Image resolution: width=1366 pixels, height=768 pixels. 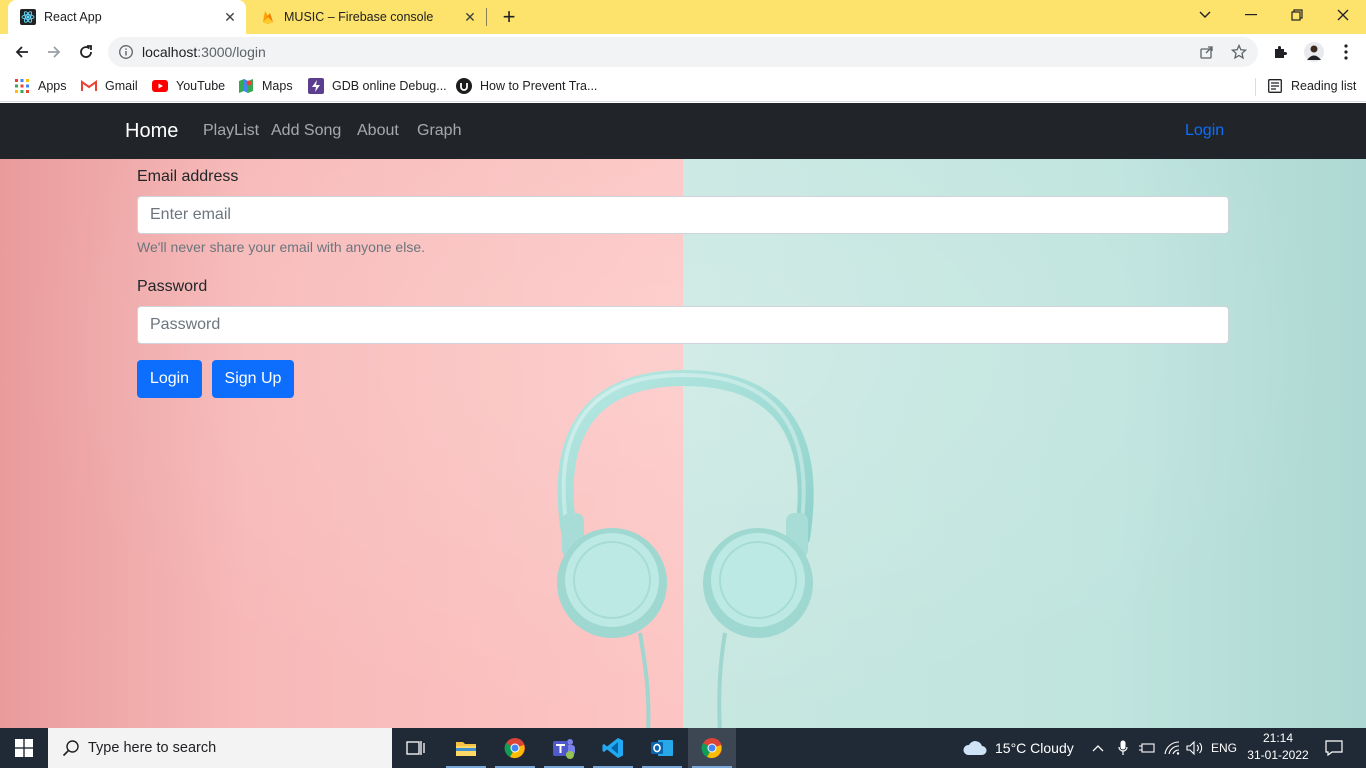 What do you see at coordinates (683, 131) in the screenshot?
I see `navbar: Home PlayList Add Song About Graph Login` at bounding box center [683, 131].